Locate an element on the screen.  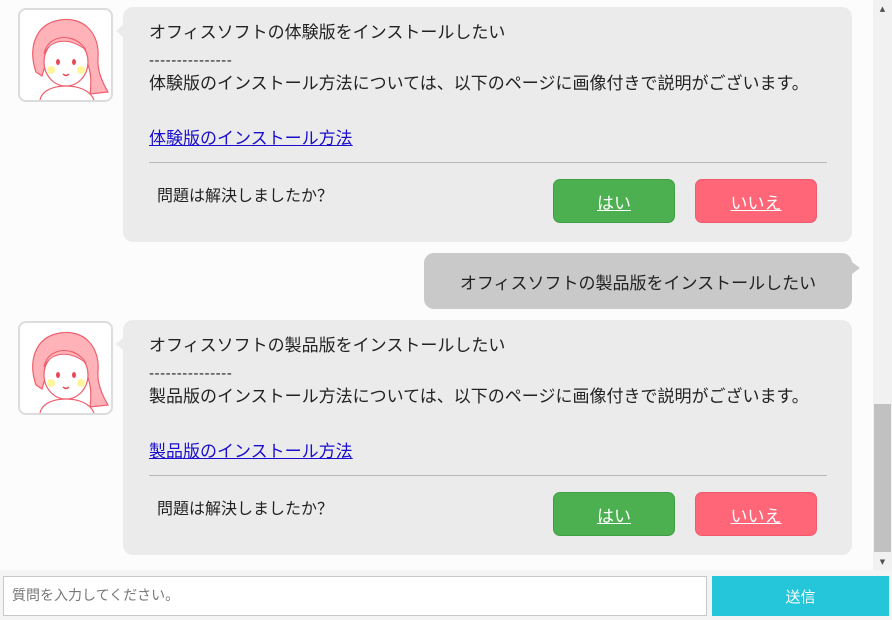
send-button: 送信 is located at coordinates (800, 596).